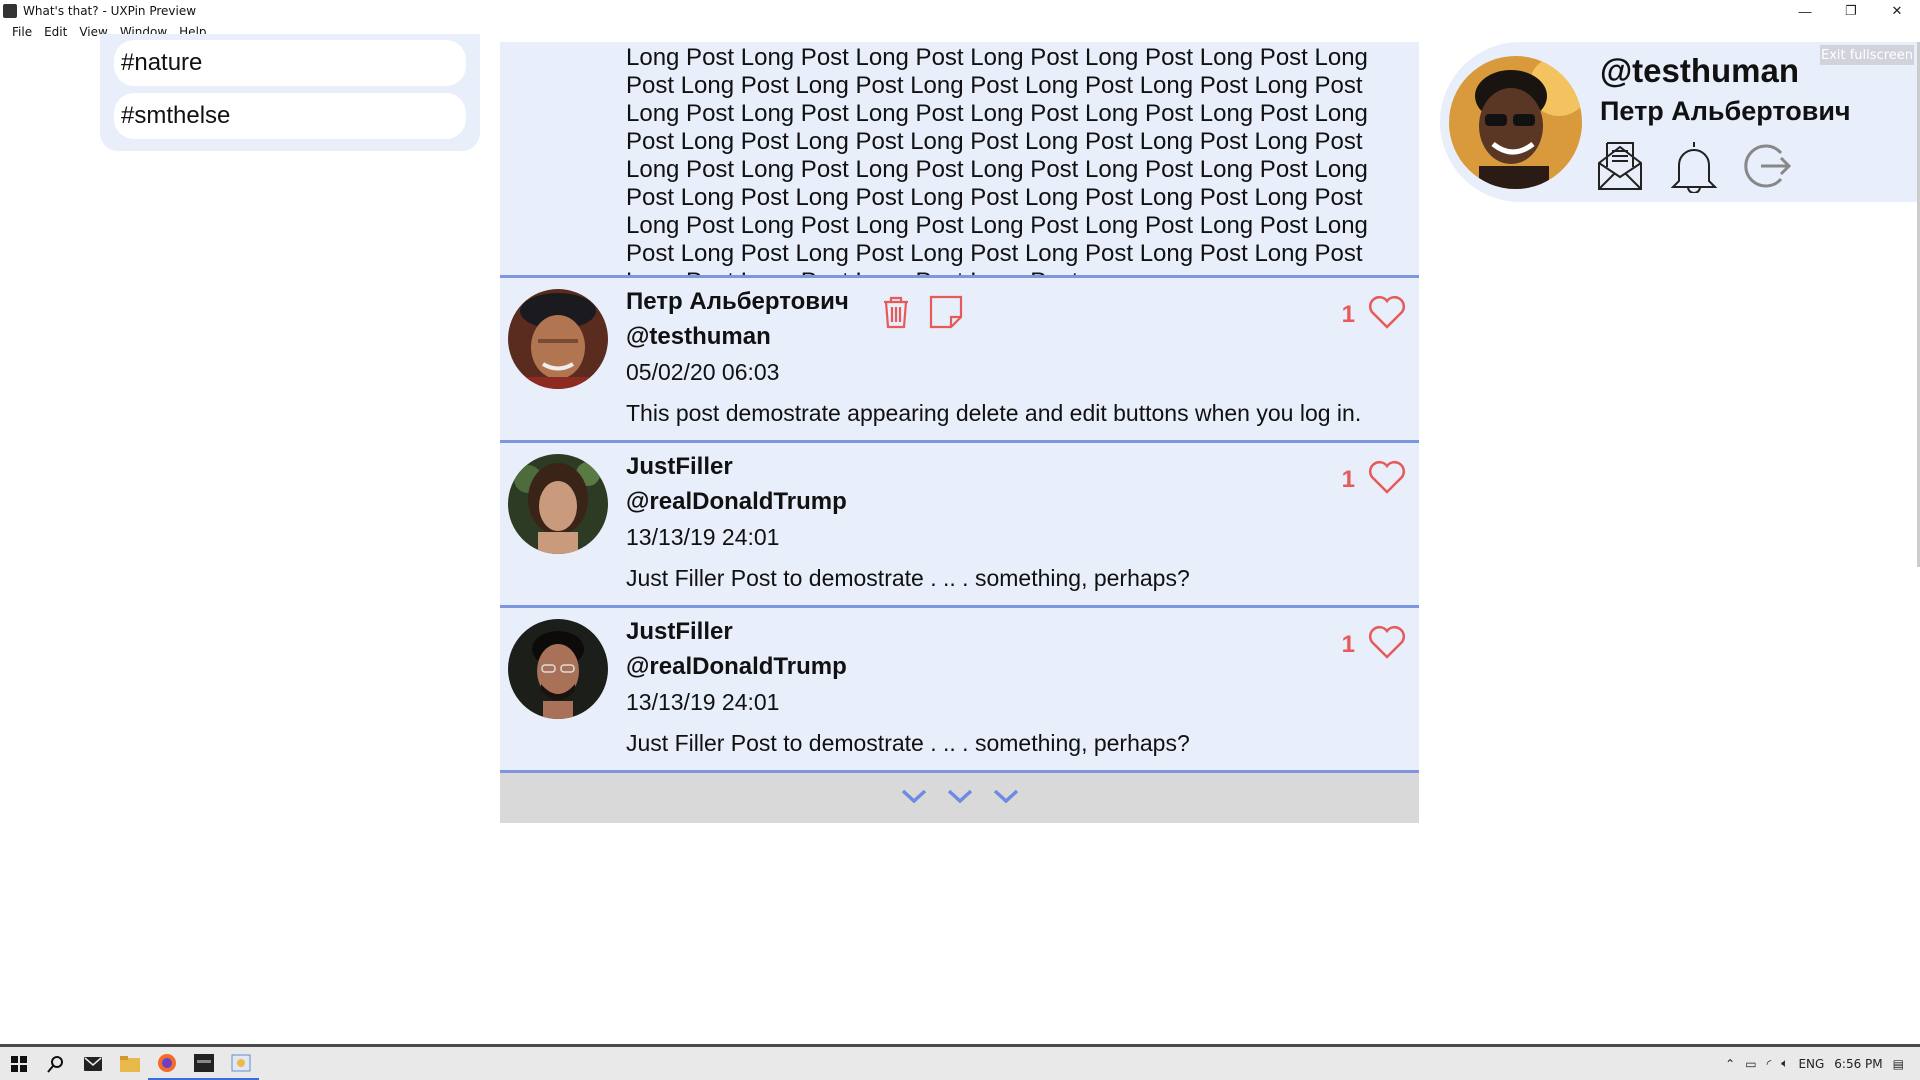 The height and width of the screenshot is (1080, 1920). What do you see at coordinates (703, 372) in the screenshot?
I see `post-date: 05/02/20 06:03` at bounding box center [703, 372].